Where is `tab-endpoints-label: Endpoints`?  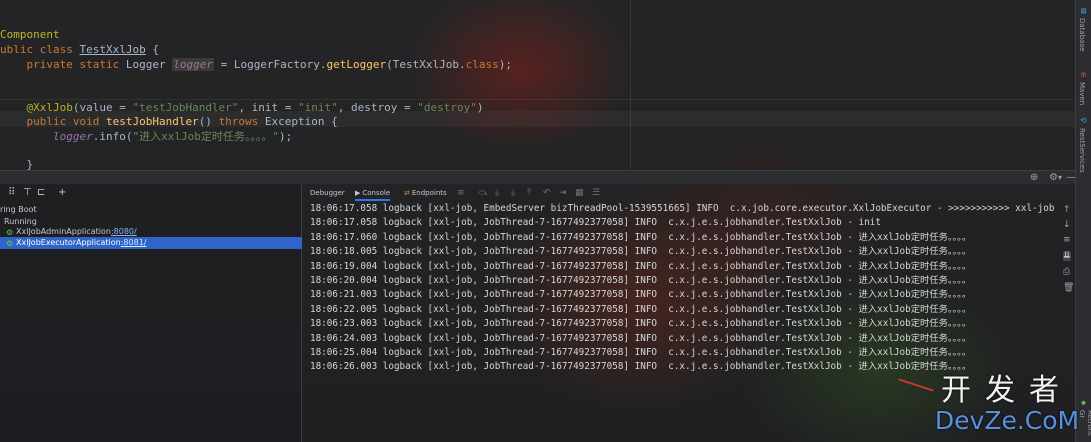 tab-endpoints-label: Endpoints is located at coordinates (429, 193).